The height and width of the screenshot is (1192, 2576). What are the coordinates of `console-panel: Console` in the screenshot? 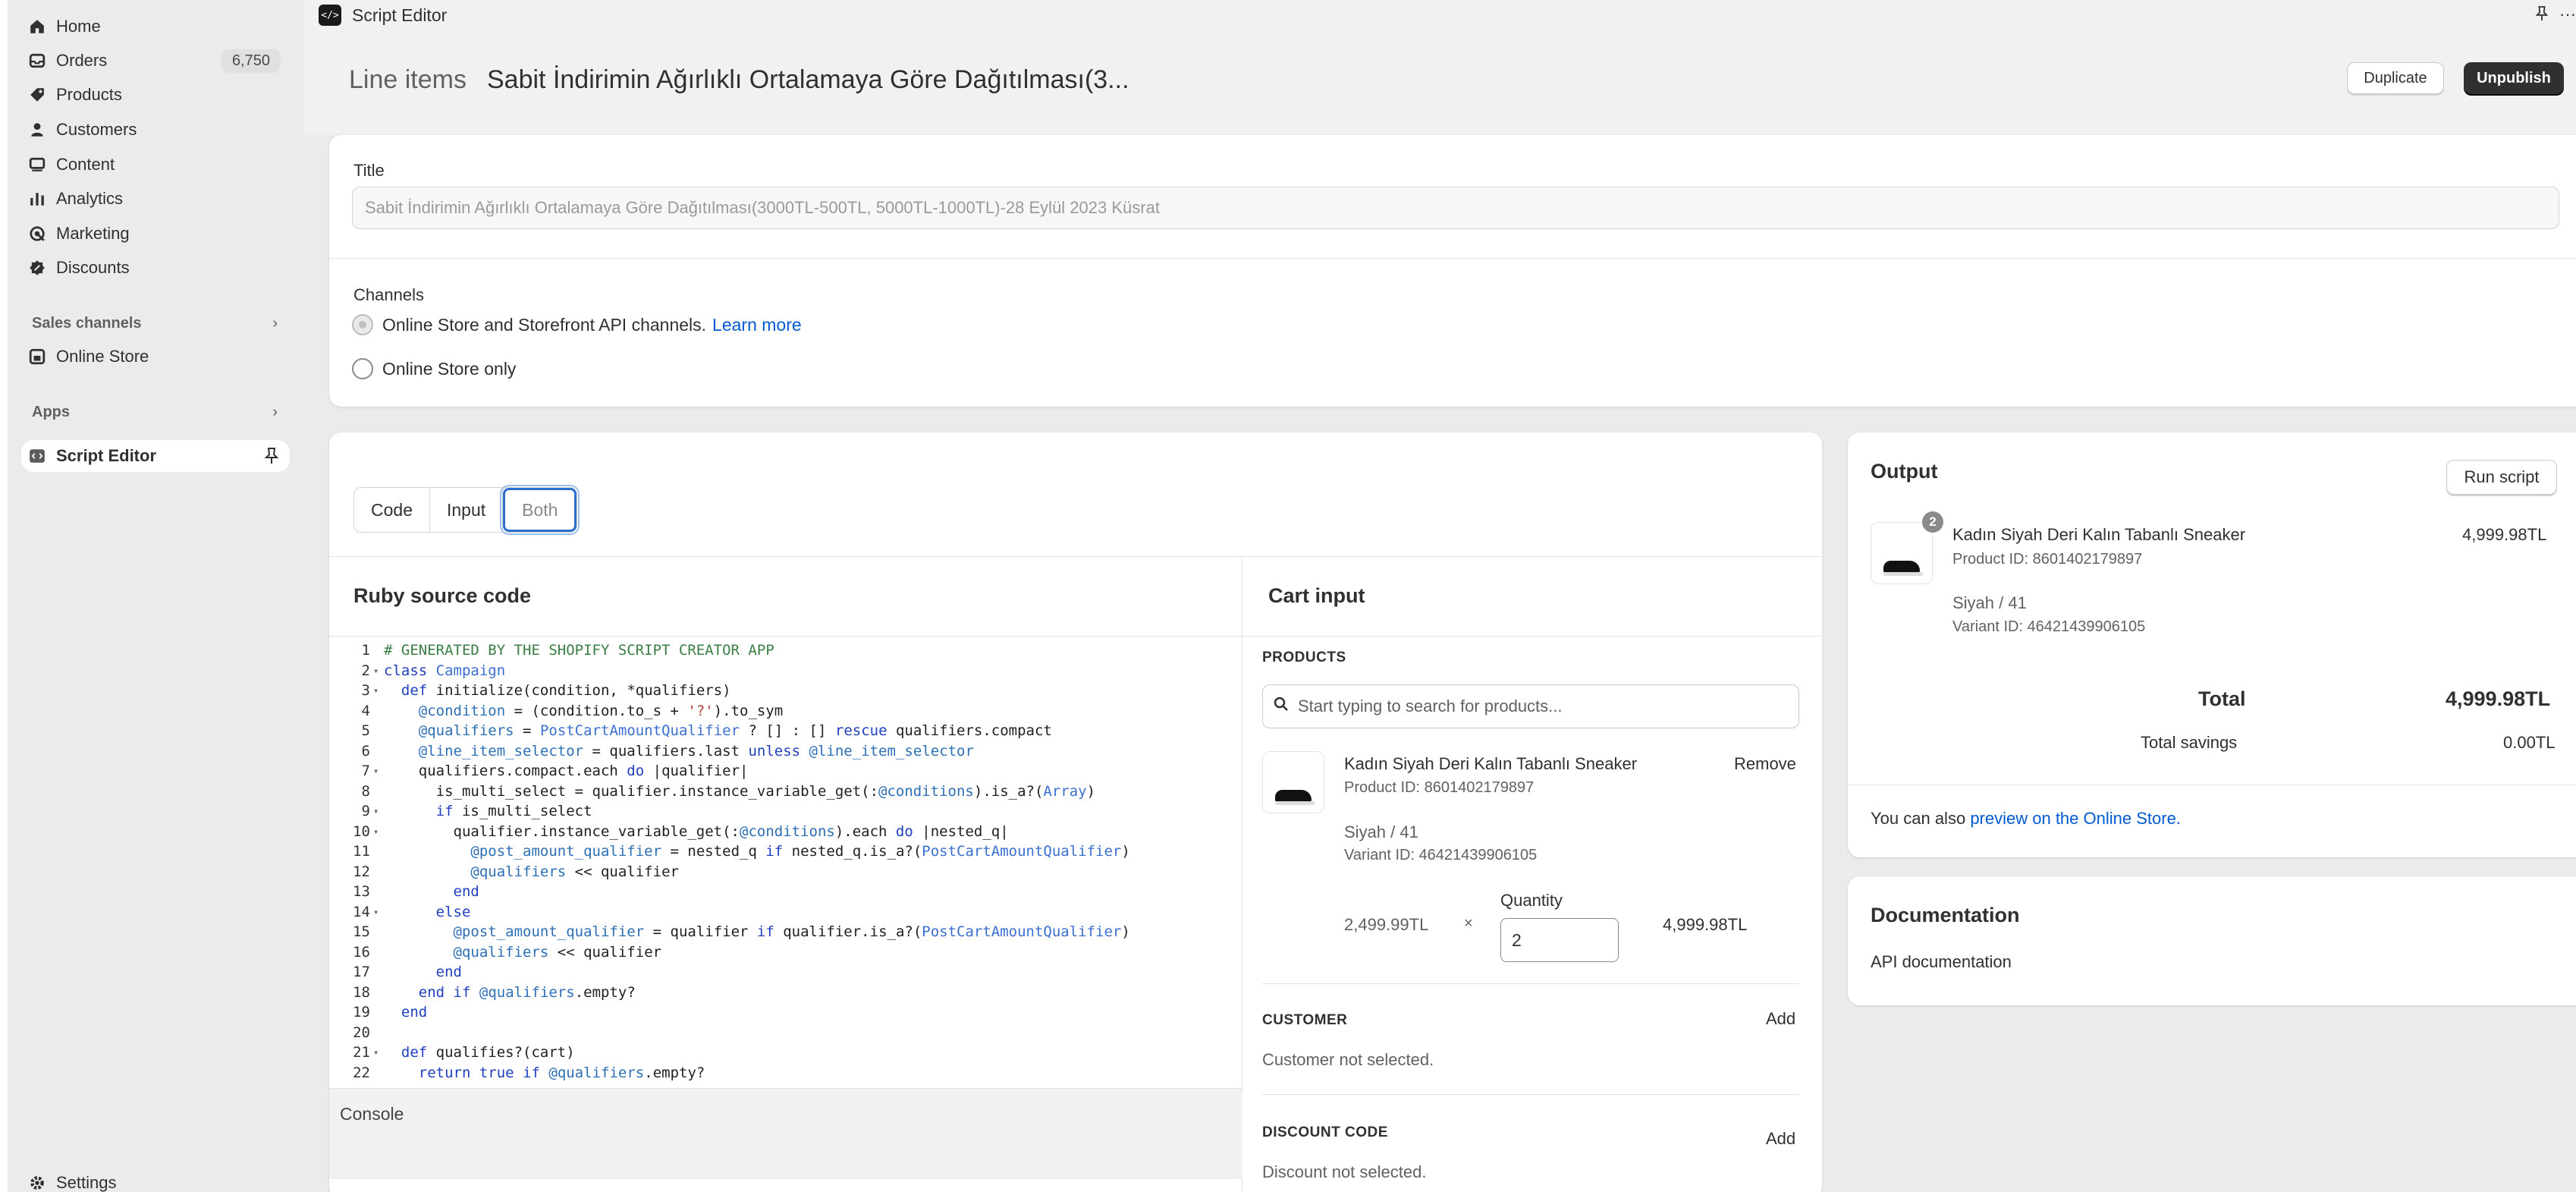 It's located at (785, 1133).